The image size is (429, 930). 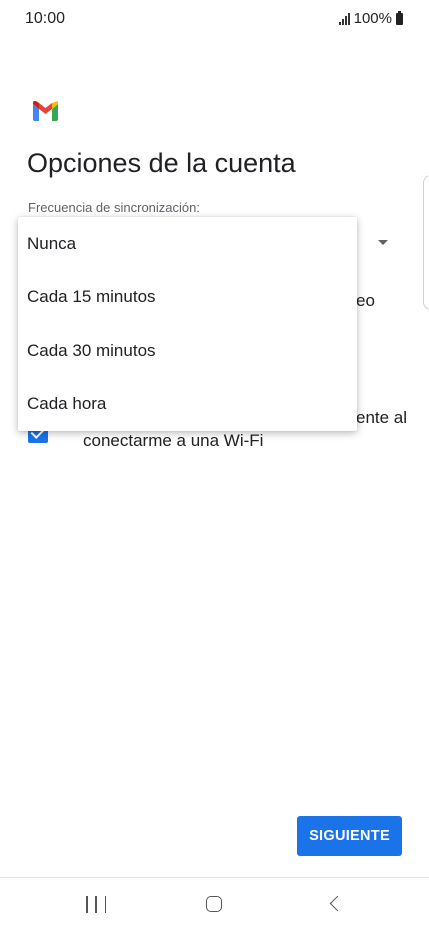 I want to click on wifi-download-label: conectarme a una Wi-Fi, so click(x=173, y=440).